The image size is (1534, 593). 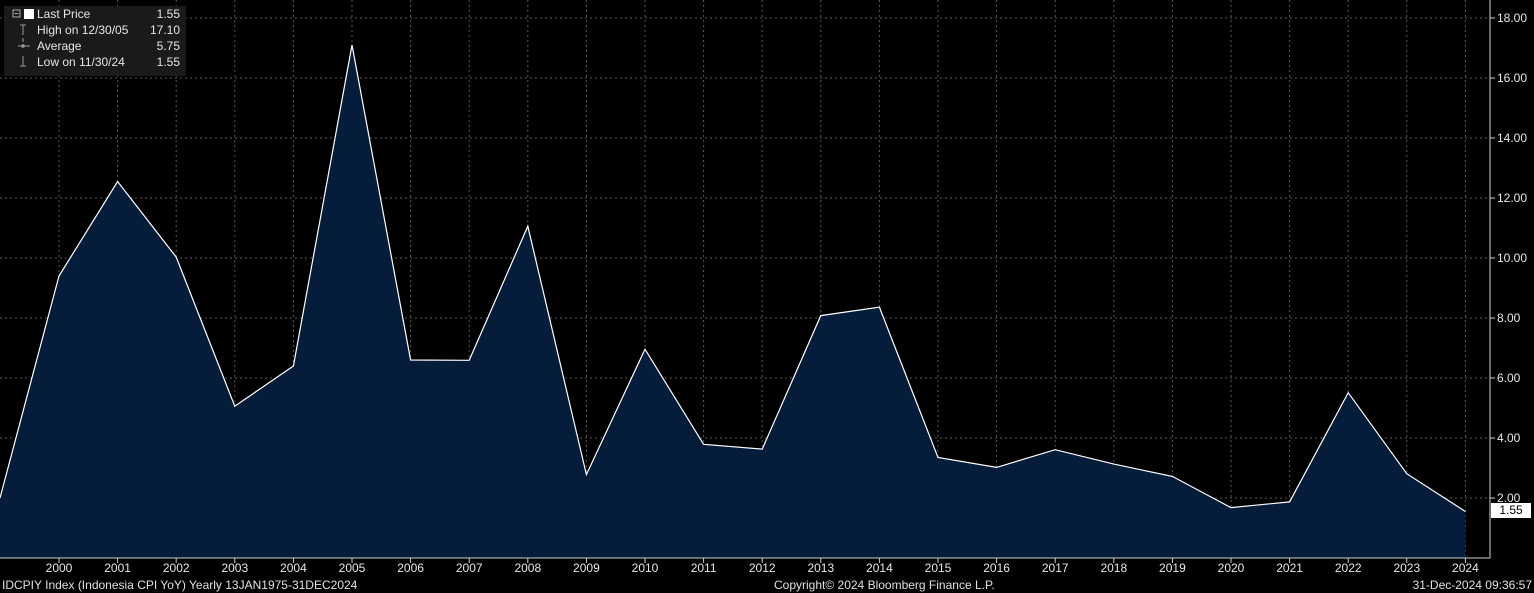 What do you see at coordinates (1406, 568) in the screenshot?
I see `x-tick-label: 2023` at bounding box center [1406, 568].